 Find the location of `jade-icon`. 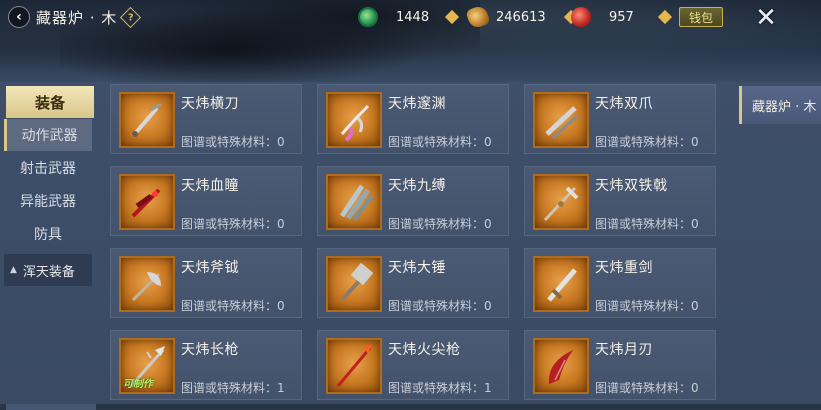

jade-icon is located at coordinates (368, 17).